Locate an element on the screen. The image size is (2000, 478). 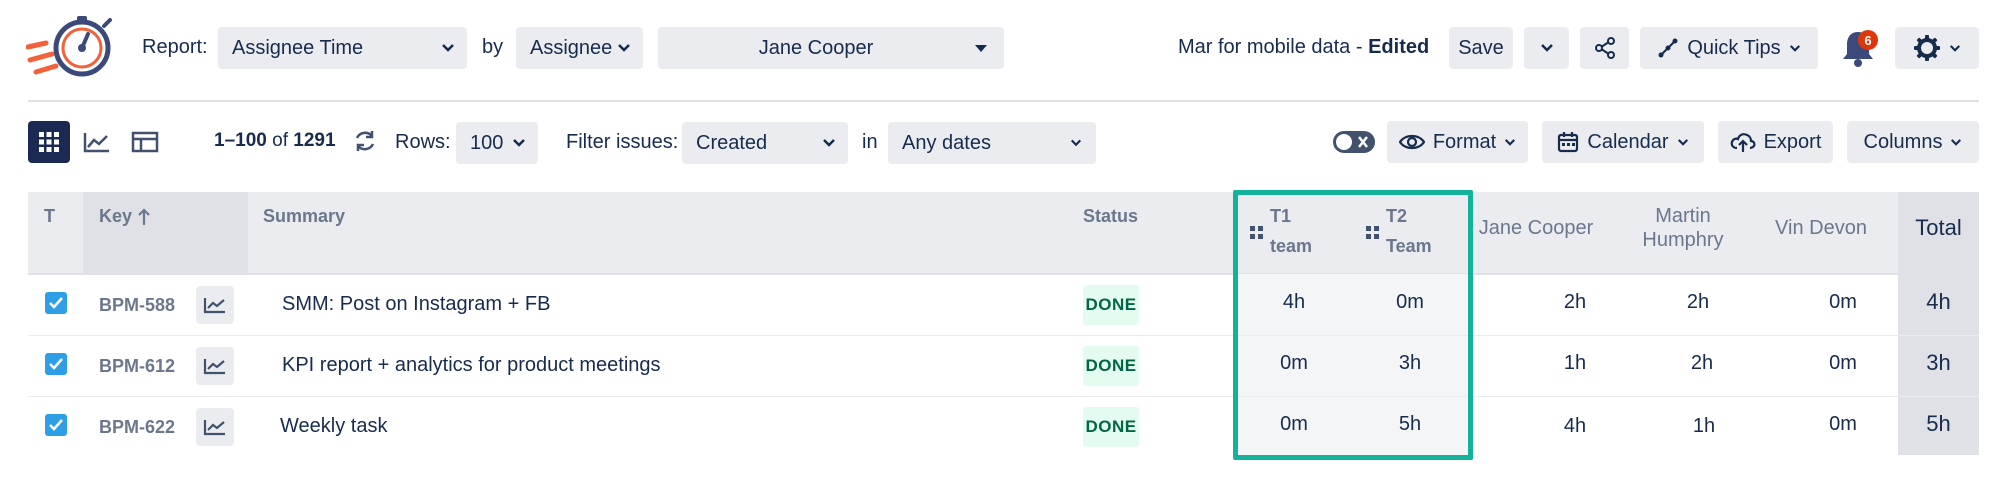
header-divider is located at coordinates (1003, 101).